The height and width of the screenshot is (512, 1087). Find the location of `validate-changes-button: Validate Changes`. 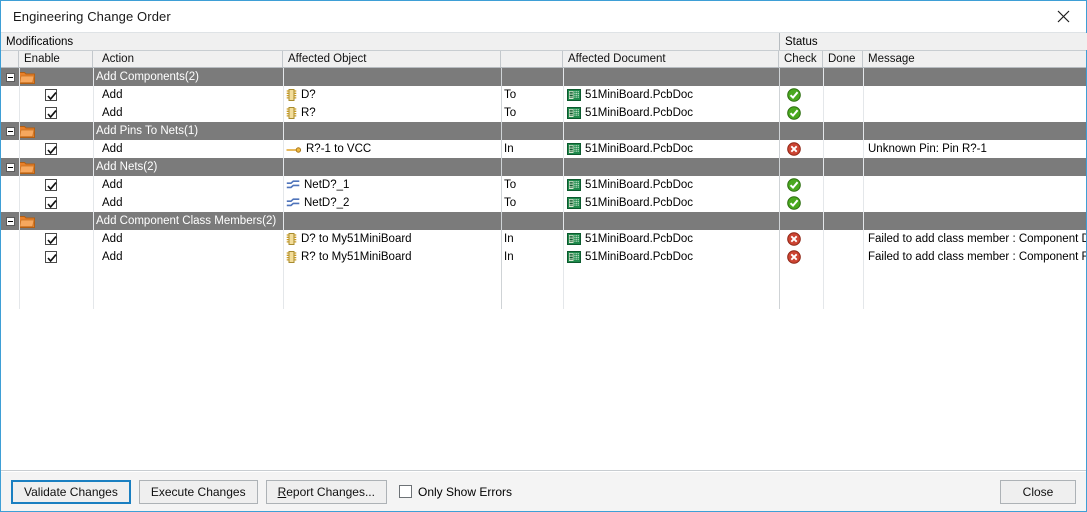

validate-changes-button: Validate Changes is located at coordinates (71, 491).